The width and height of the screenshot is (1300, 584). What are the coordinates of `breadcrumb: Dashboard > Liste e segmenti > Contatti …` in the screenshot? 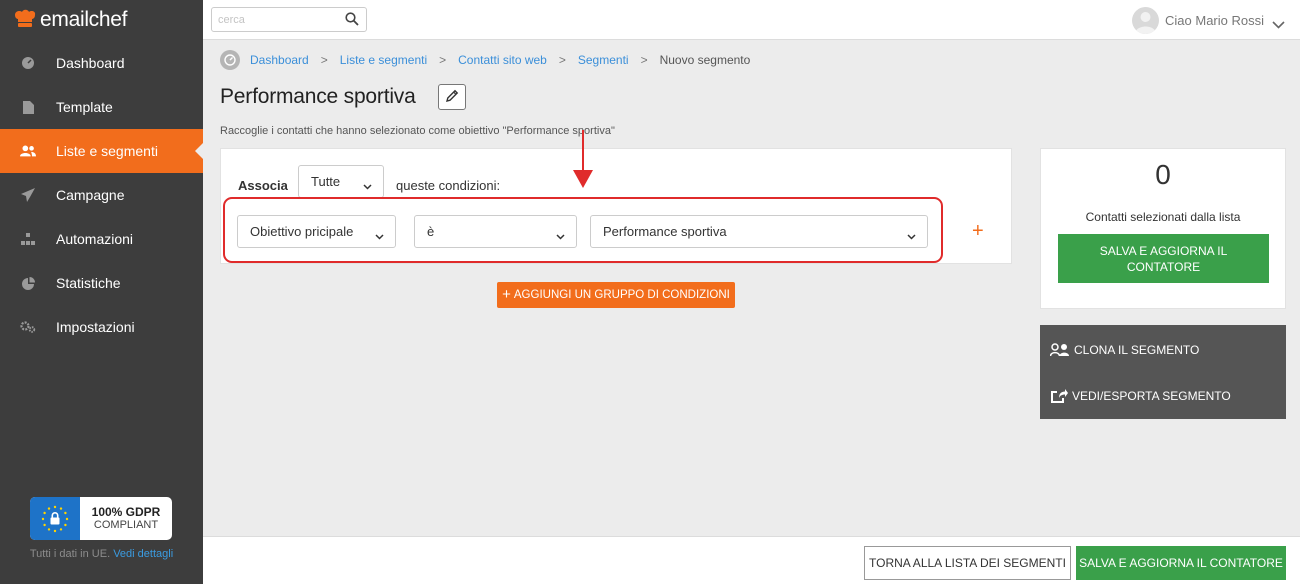 It's located at (485, 60).